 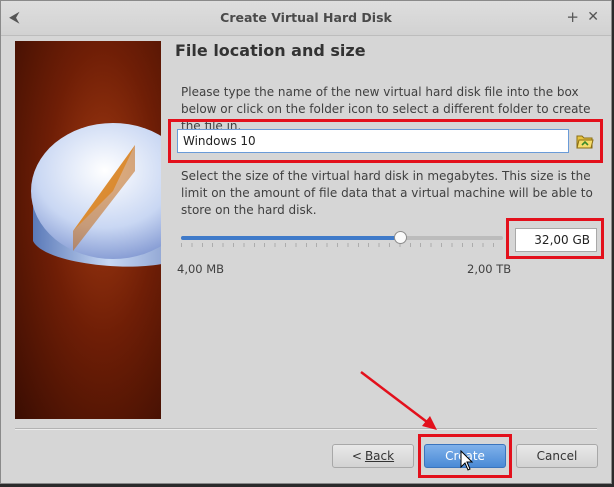 I want to click on back-button-label: Back, so click(x=379, y=456).